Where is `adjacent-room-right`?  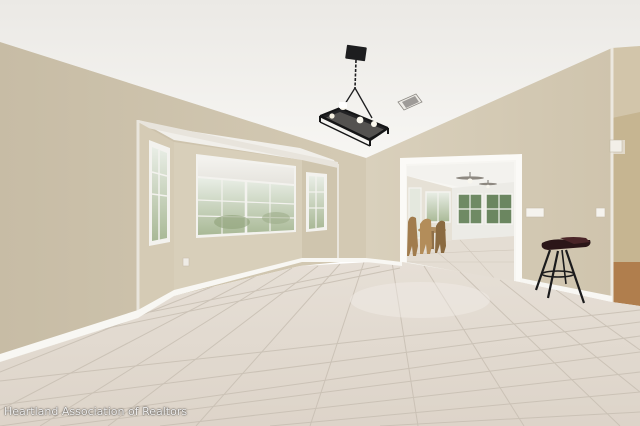
adjacent-room-right is located at coordinates (625, 176).